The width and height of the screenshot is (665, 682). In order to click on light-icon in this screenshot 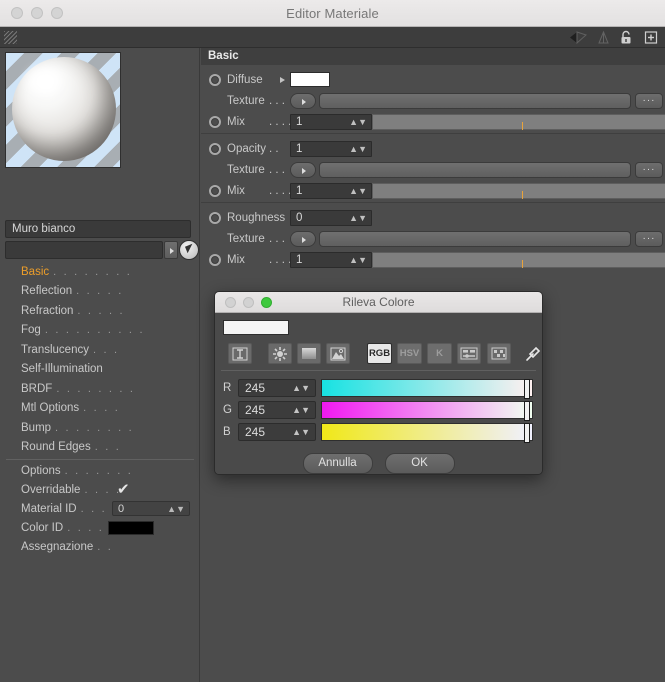, I will do `click(603, 37)`.